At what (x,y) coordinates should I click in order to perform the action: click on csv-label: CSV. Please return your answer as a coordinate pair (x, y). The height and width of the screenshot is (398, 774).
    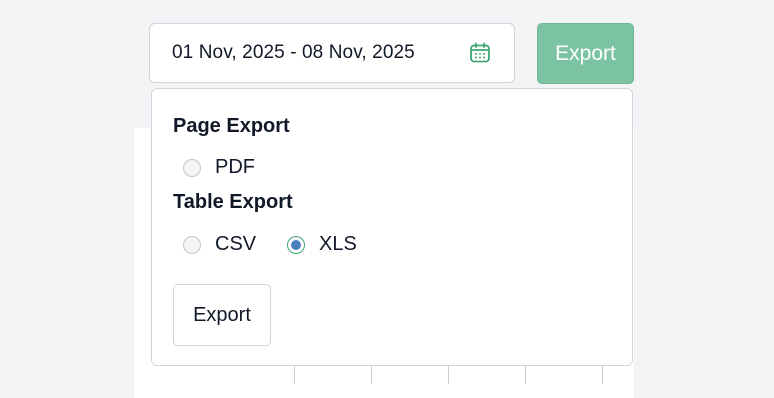
    Looking at the image, I should click on (236, 244).